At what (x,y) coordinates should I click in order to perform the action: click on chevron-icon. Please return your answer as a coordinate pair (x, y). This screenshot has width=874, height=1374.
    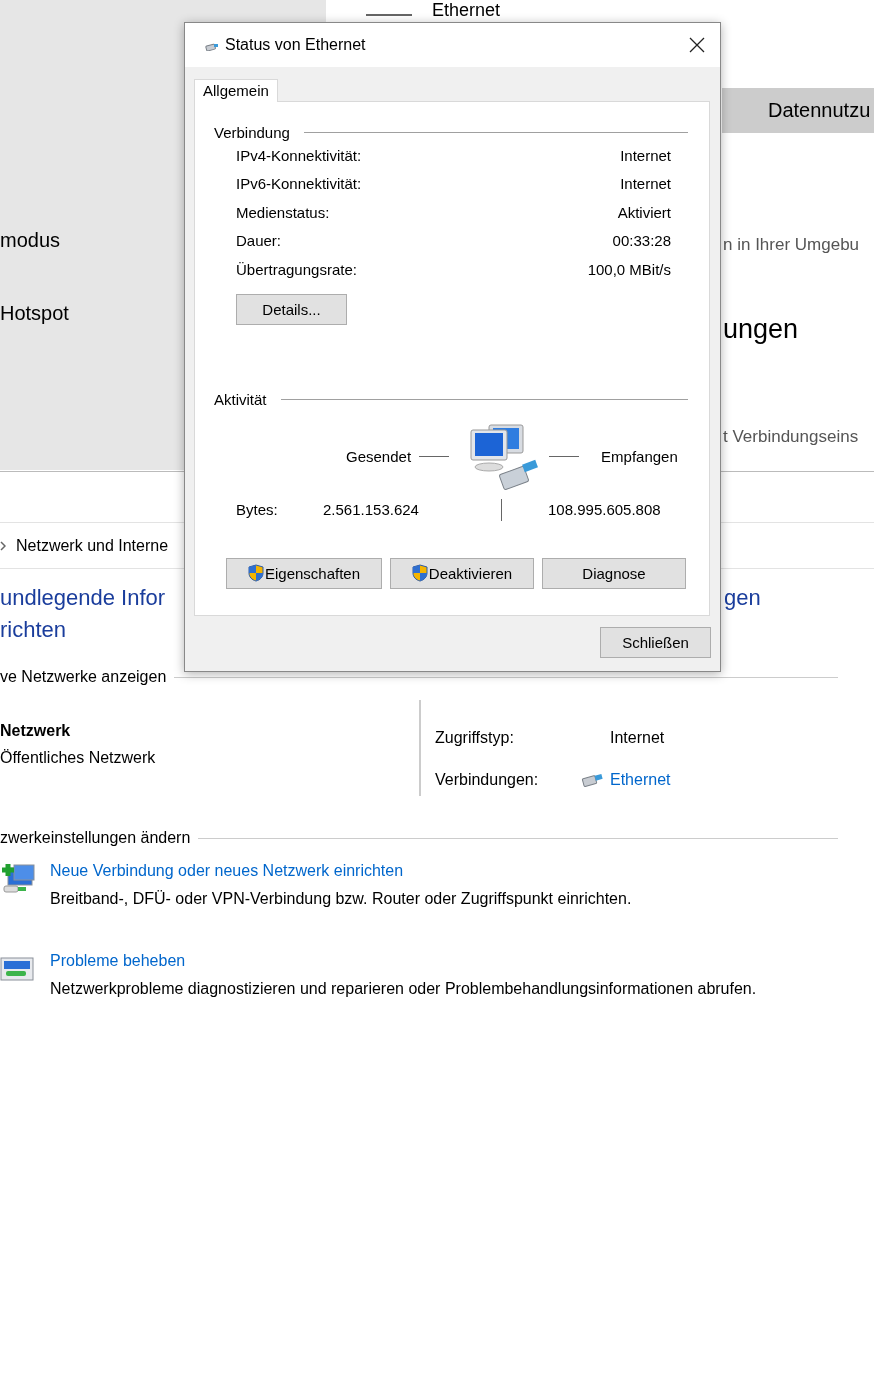
    Looking at the image, I should click on (3, 545).